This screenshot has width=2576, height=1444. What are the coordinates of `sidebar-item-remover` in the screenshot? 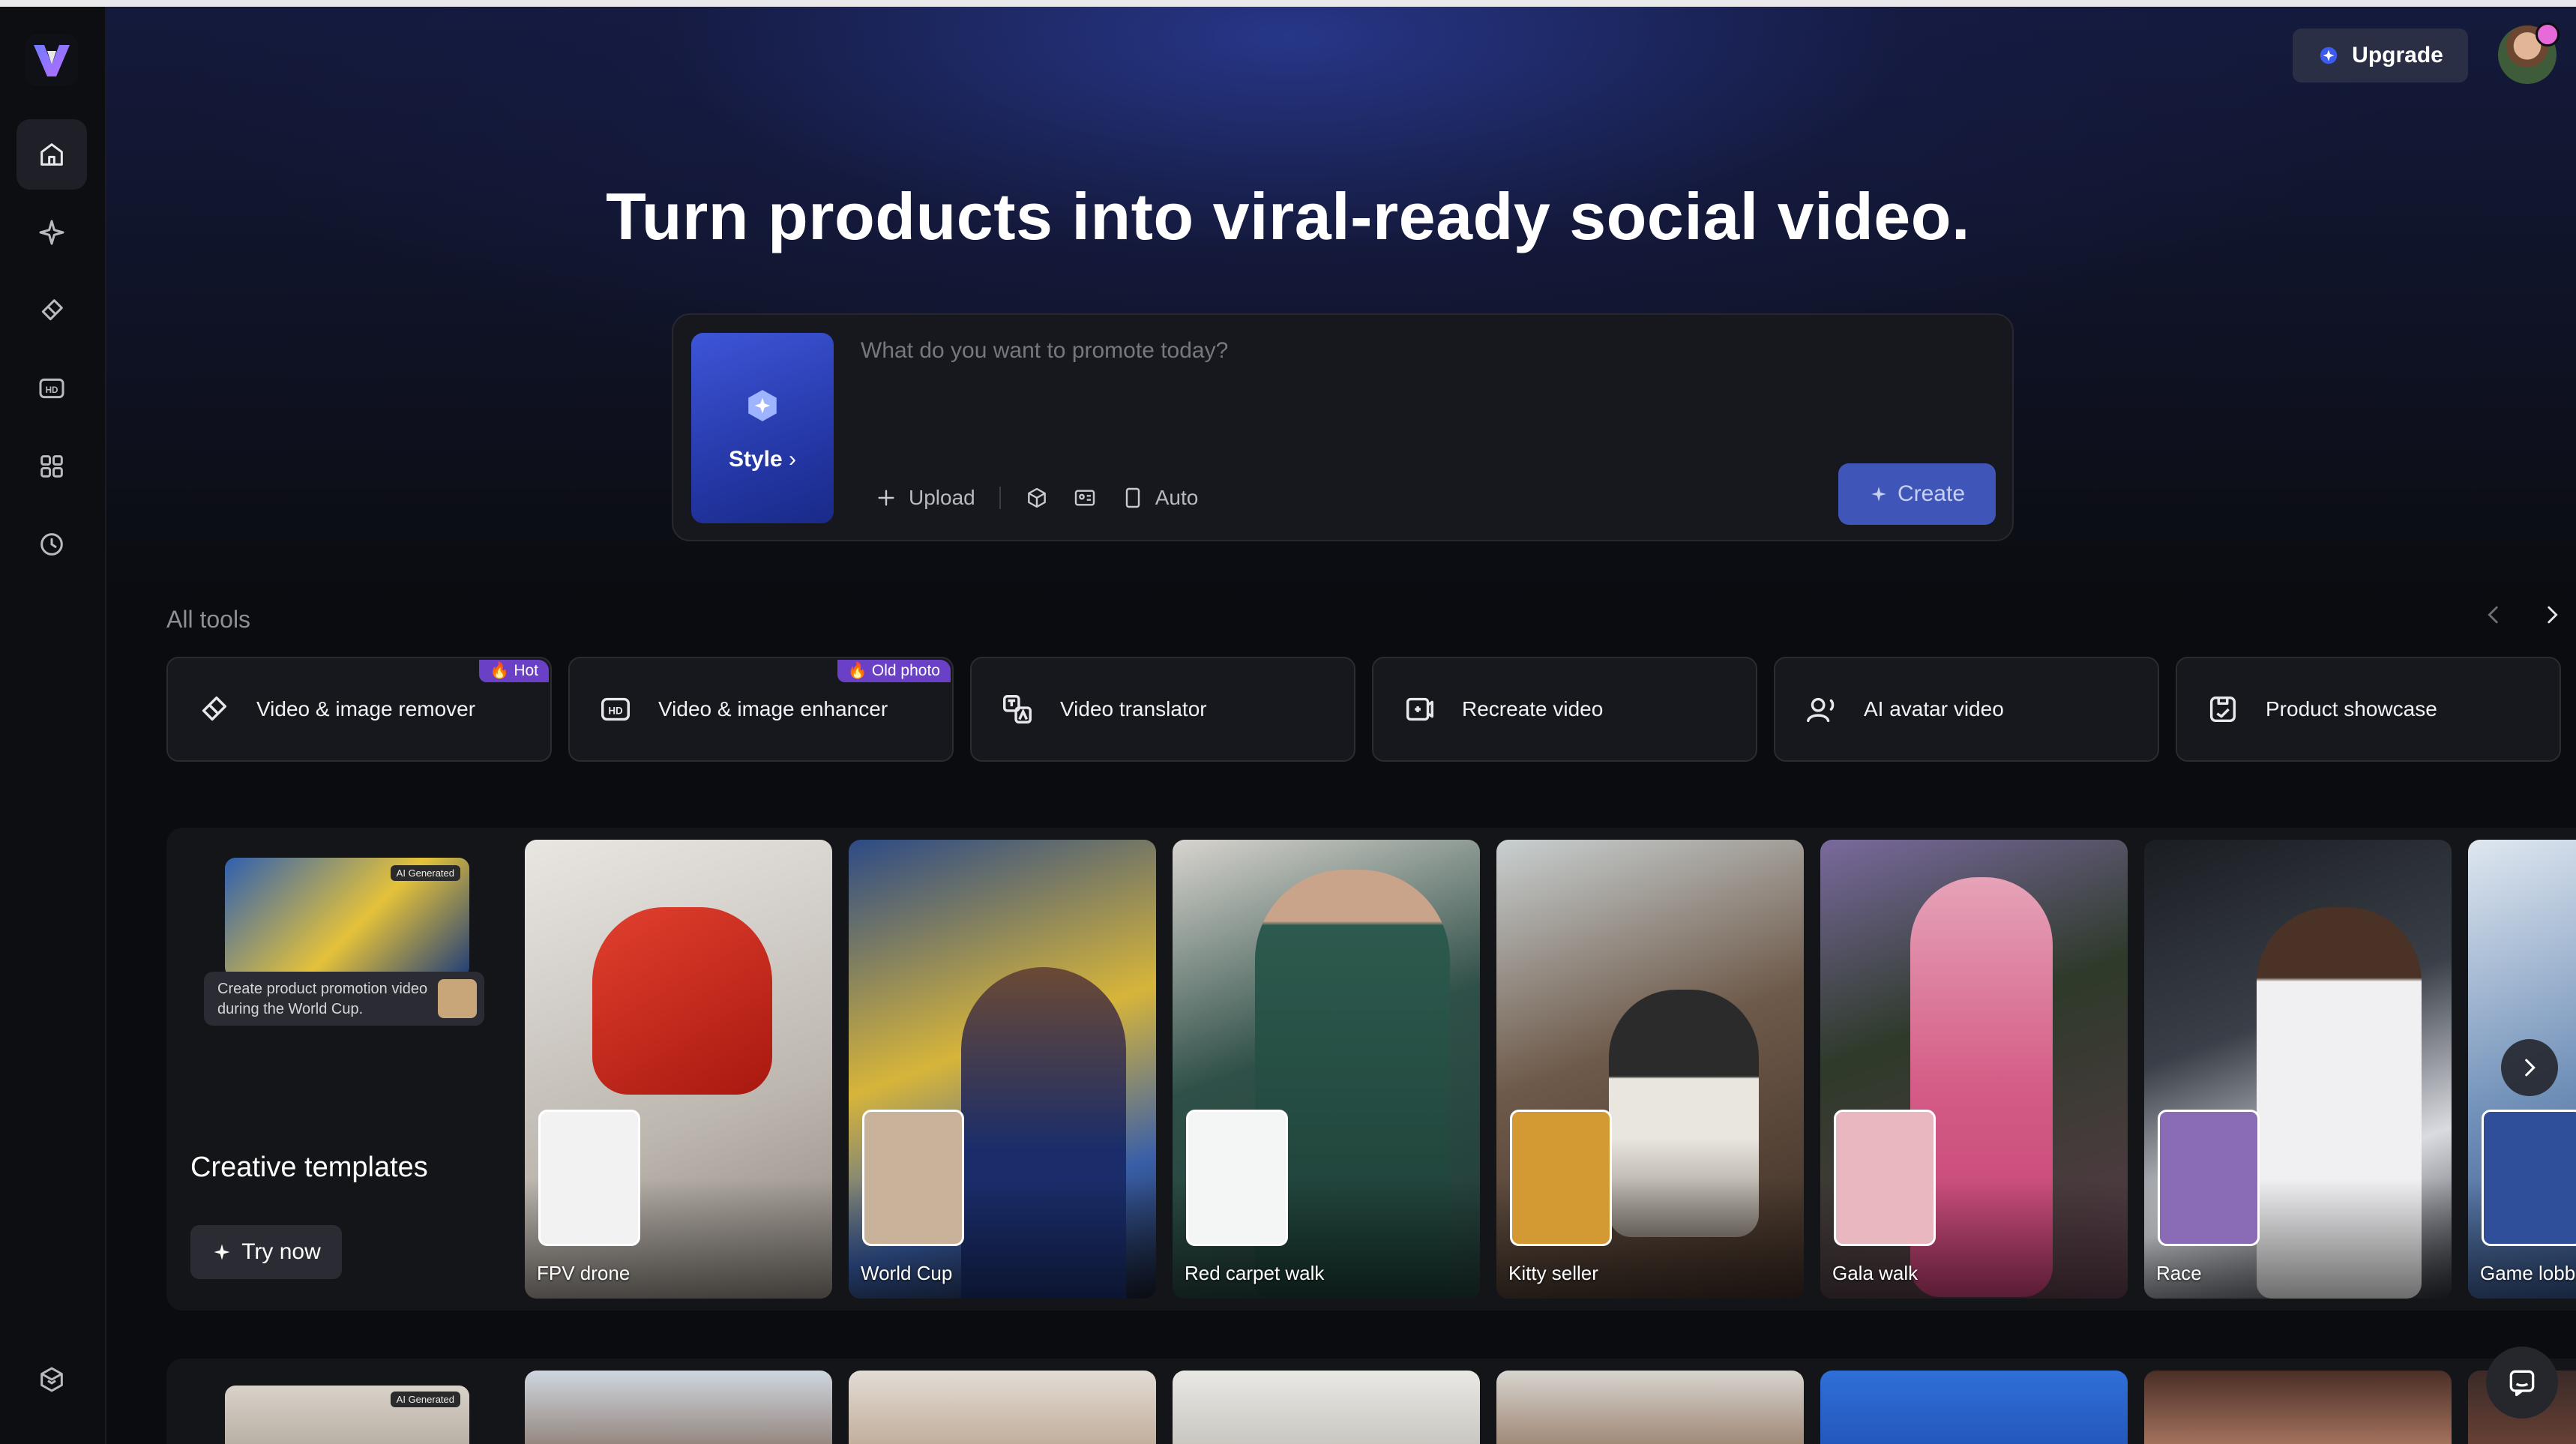 It's located at (52, 310).